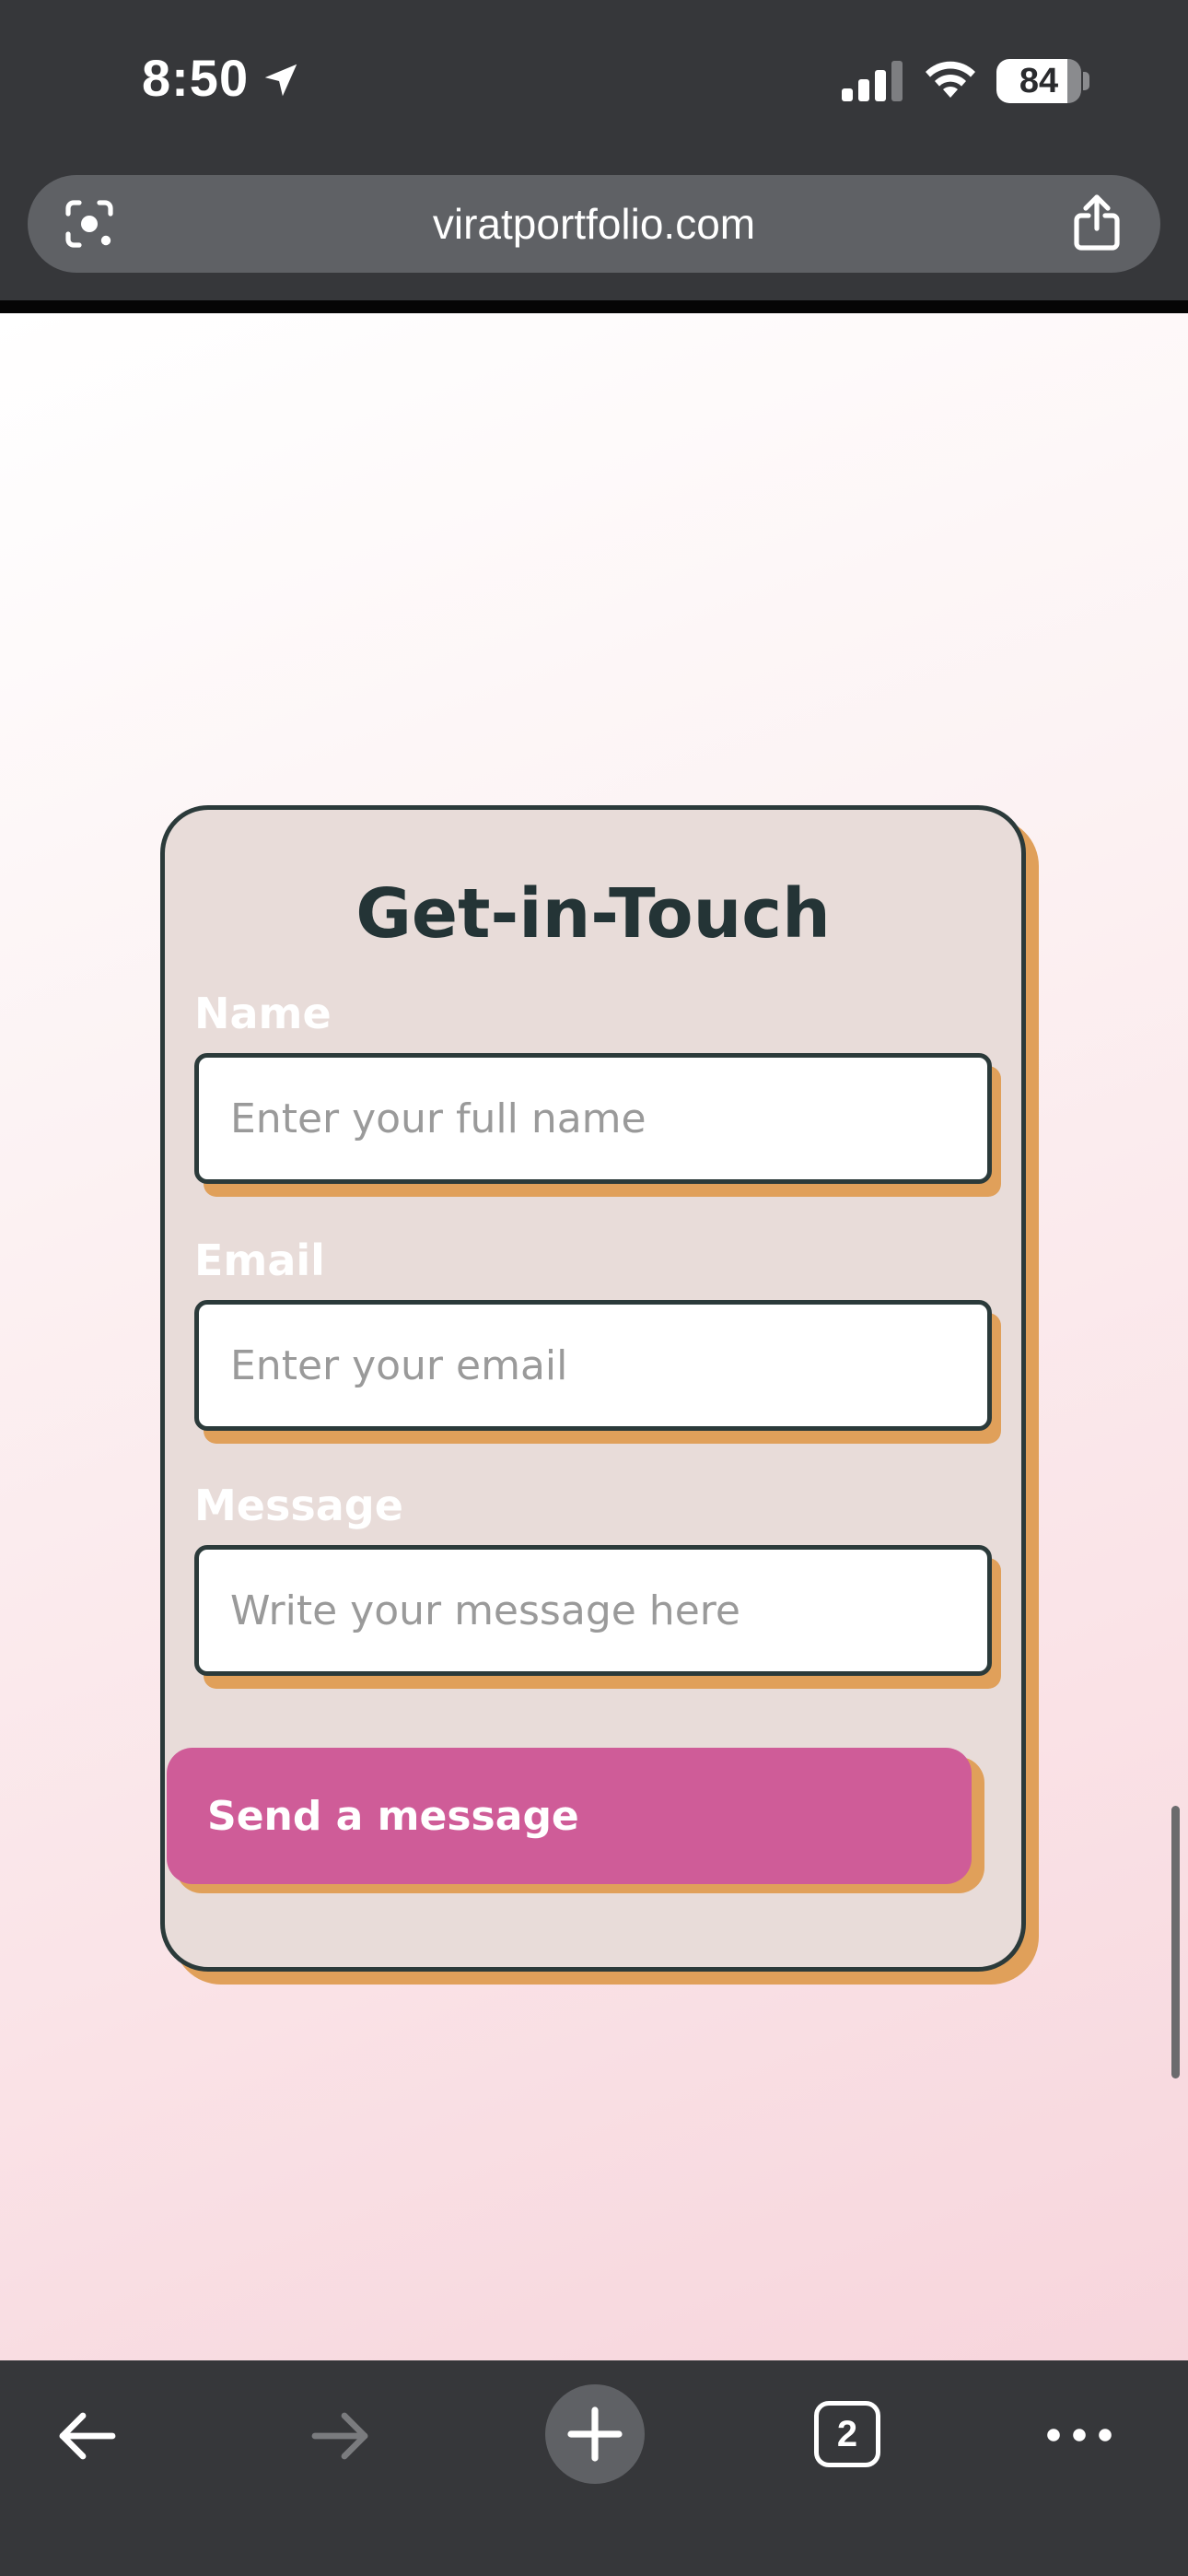 The image size is (1188, 2576). What do you see at coordinates (1097, 222) in the screenshot?
I see `share-icon` at bounding box center [1097, 222].